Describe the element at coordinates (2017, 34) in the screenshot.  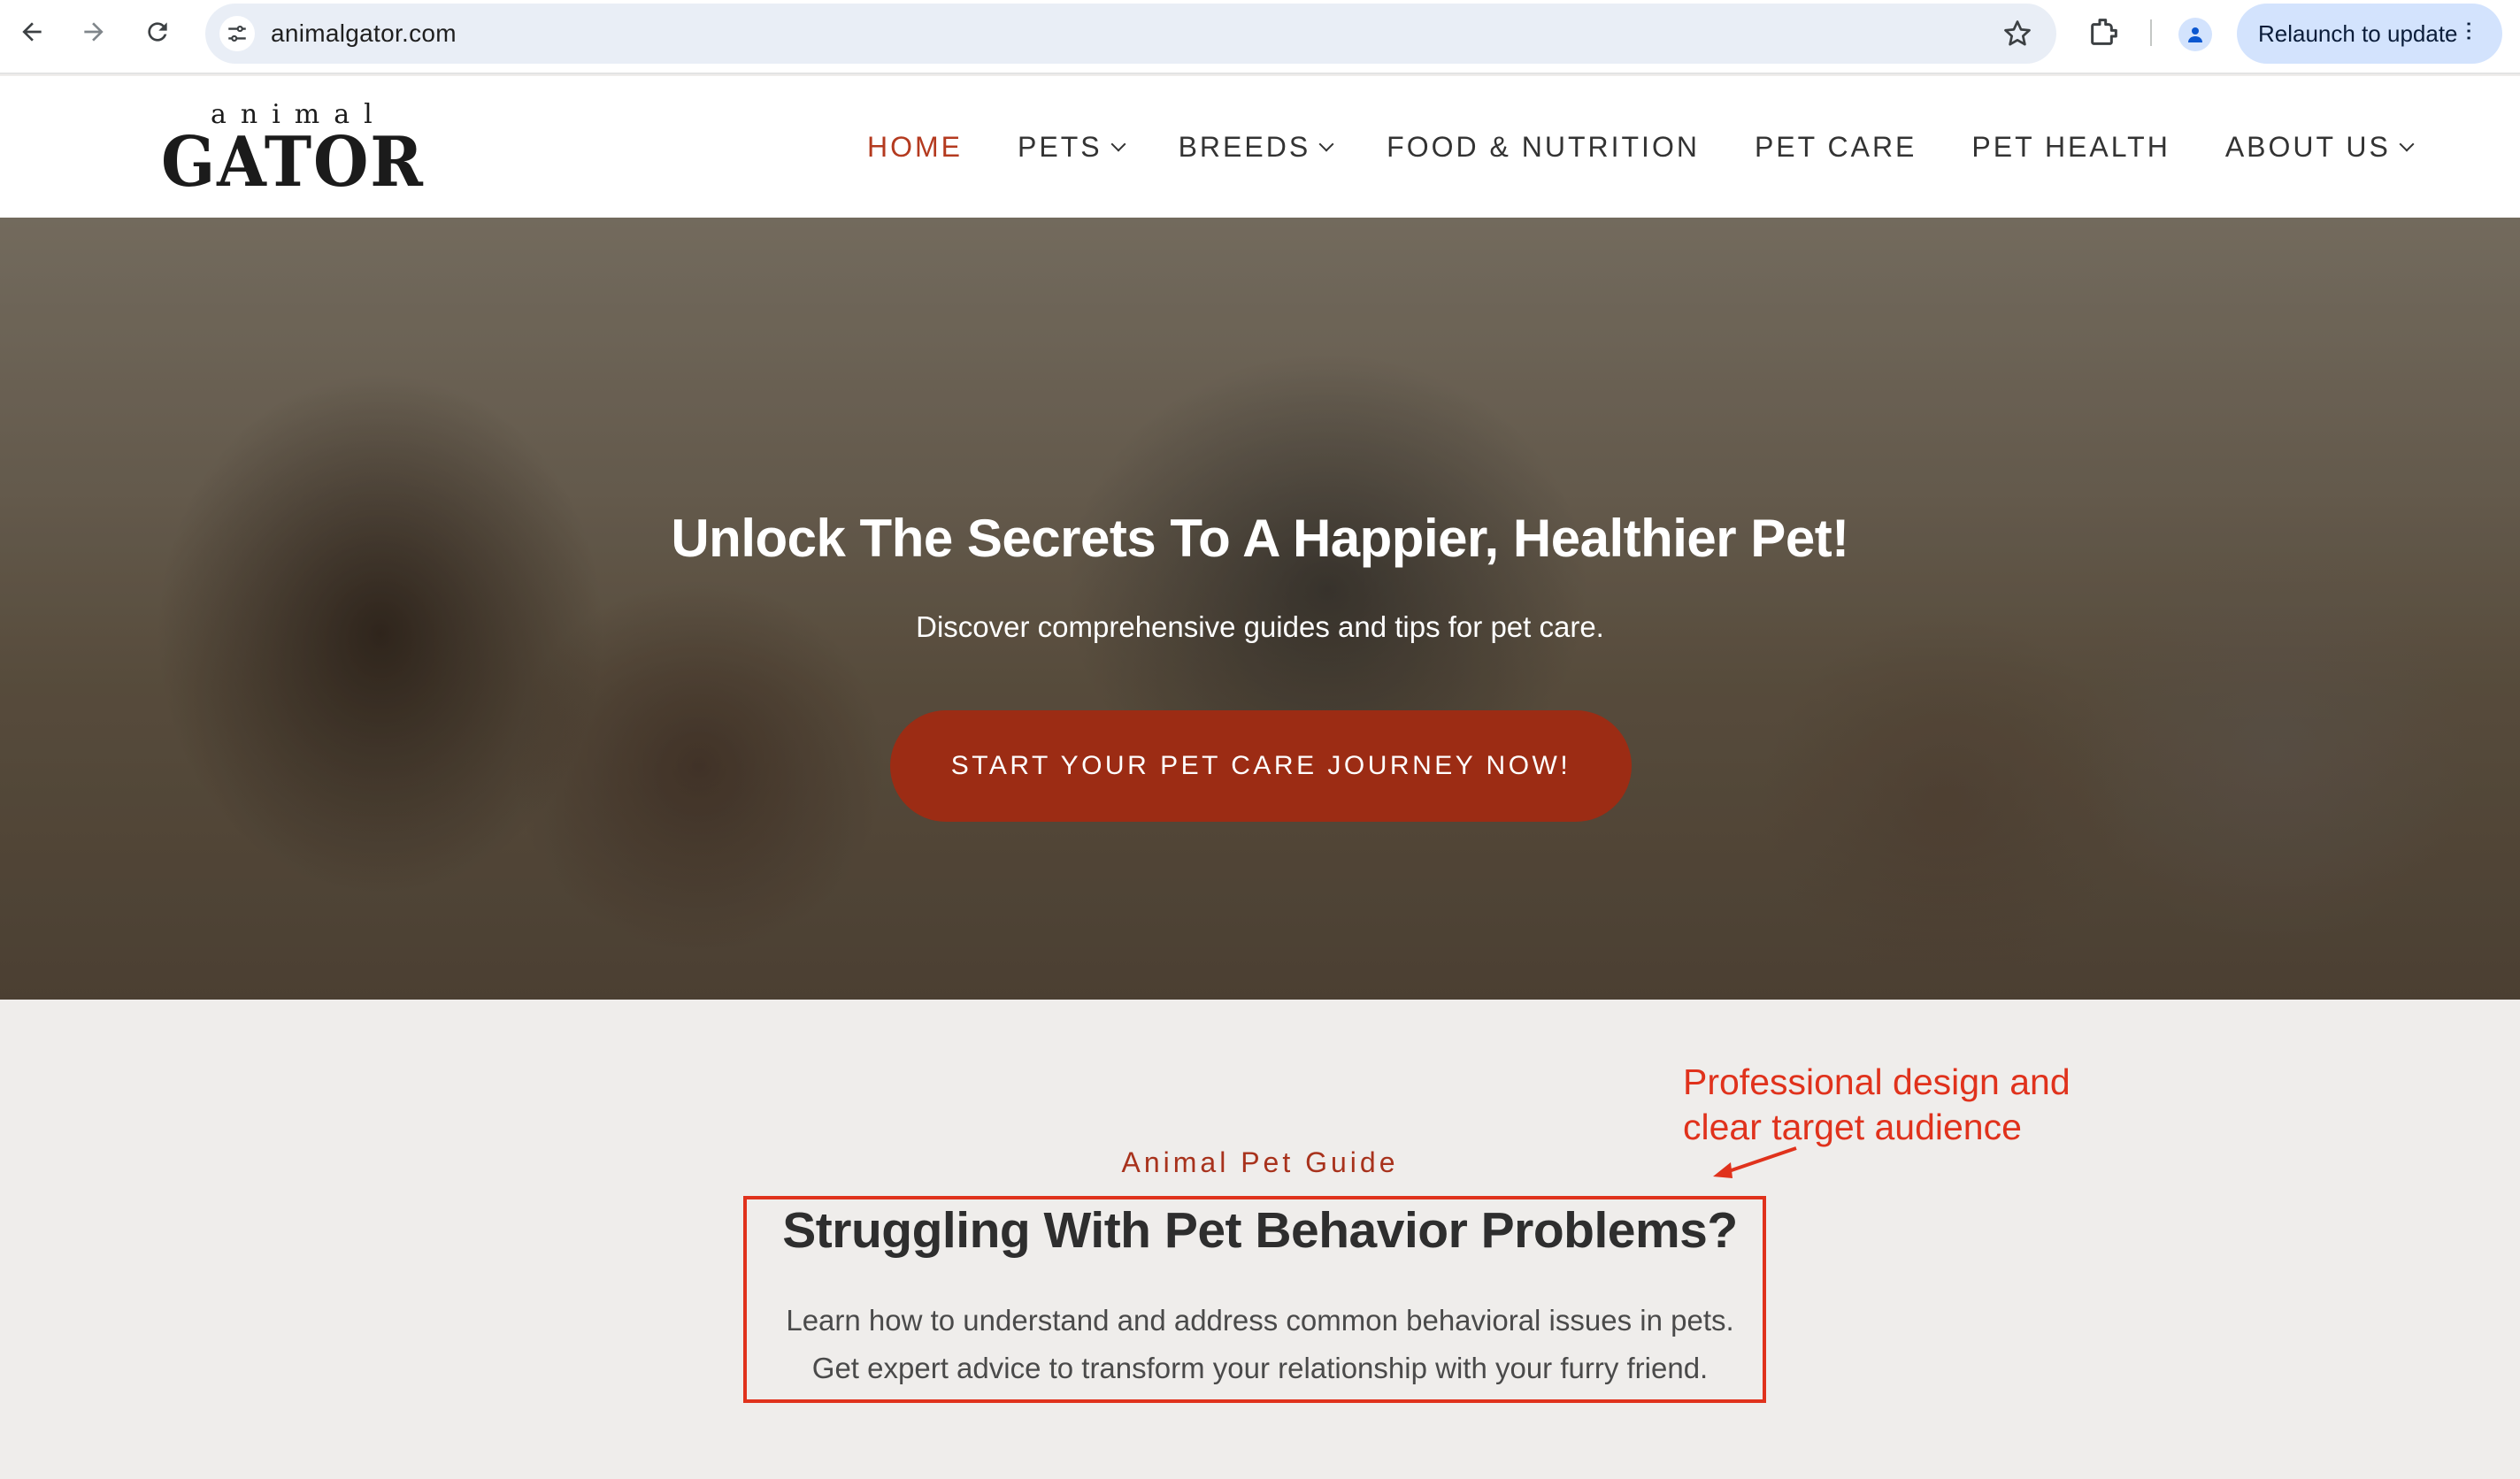
I see `bookmark-star-icon` at that location.